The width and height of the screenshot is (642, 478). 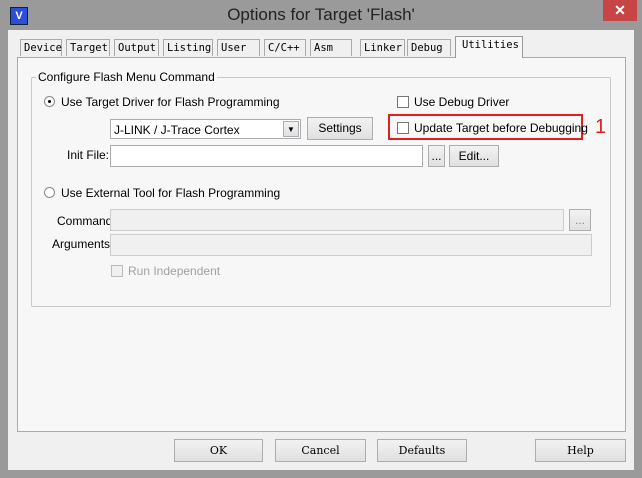 What do you see at coordinates (291, 129) in the screenshot?
I see `chevron-down-icon: ▼` at bounding box center [291, 129].